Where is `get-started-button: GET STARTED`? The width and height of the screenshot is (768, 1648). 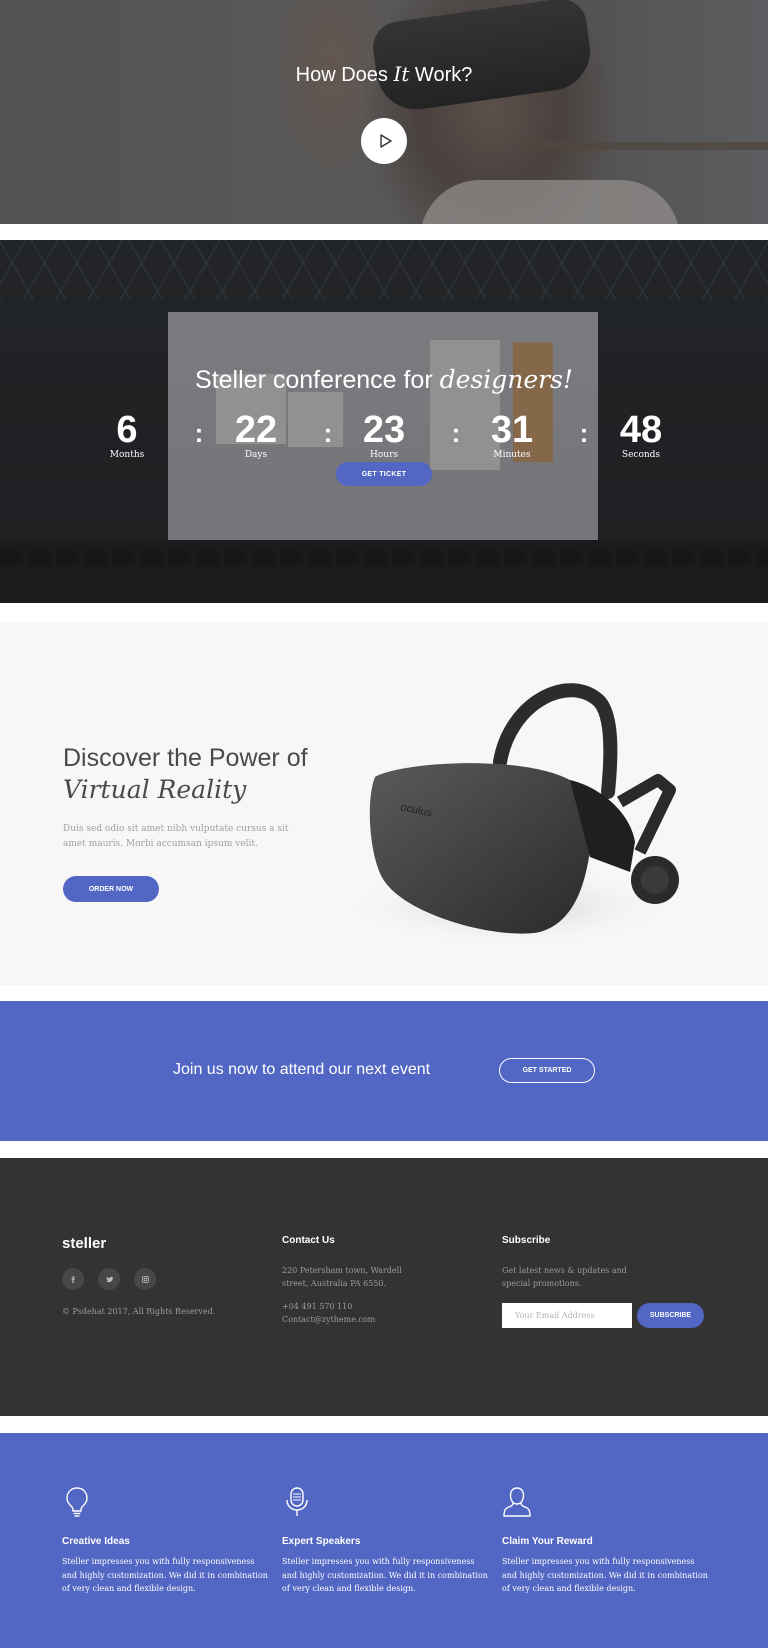
get-started-button: GET STARTED is located at coordinates (547, 1070).